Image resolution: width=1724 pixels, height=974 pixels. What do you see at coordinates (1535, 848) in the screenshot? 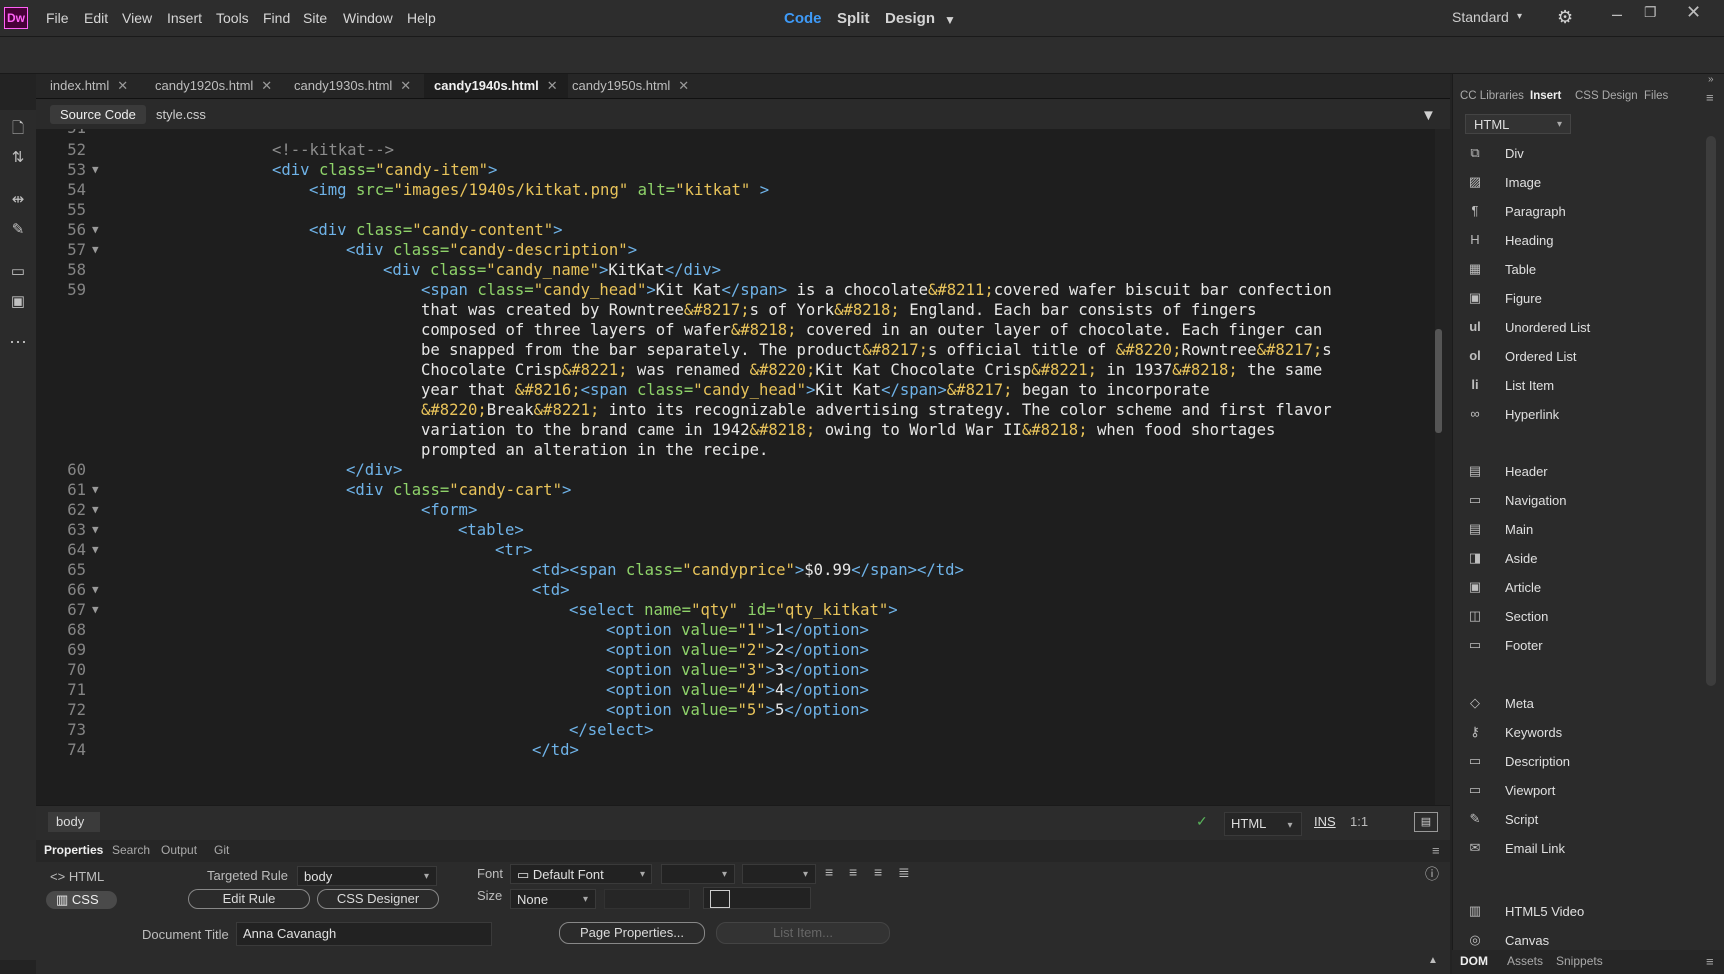
I see `insert-email-link: Email Link` at bounding box center [1535, 848].